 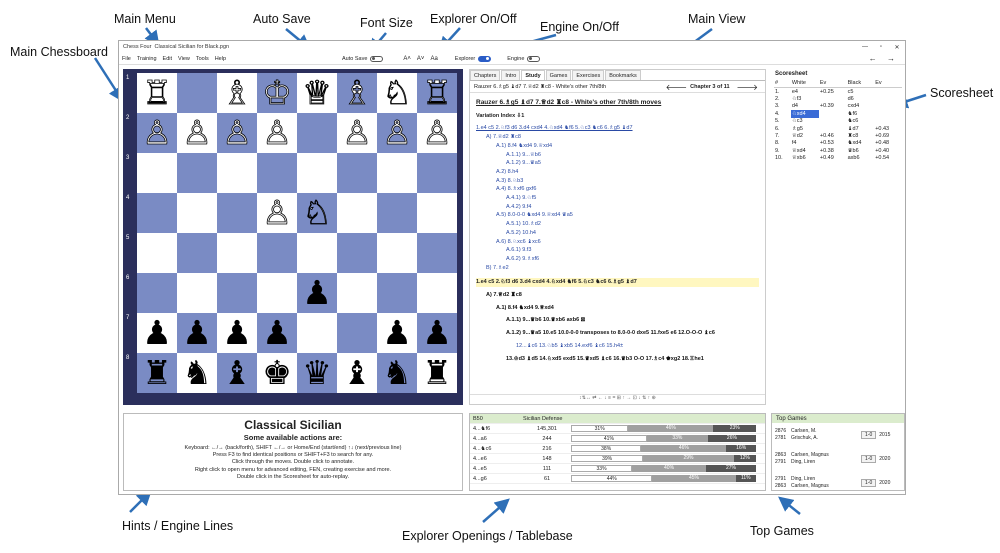 I want to click on scoresheet-row: 9. ♕xd4 +0.38 ♛b6 +0.40, so click(x=838, y=150).